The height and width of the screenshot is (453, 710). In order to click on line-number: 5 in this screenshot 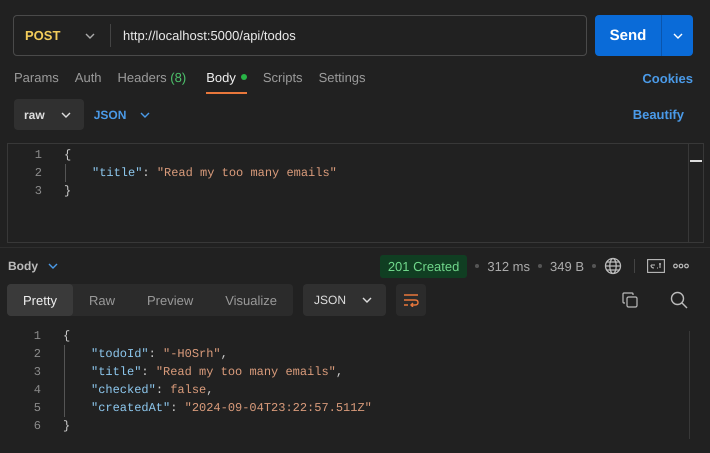, I will do `click(37, 408)`.